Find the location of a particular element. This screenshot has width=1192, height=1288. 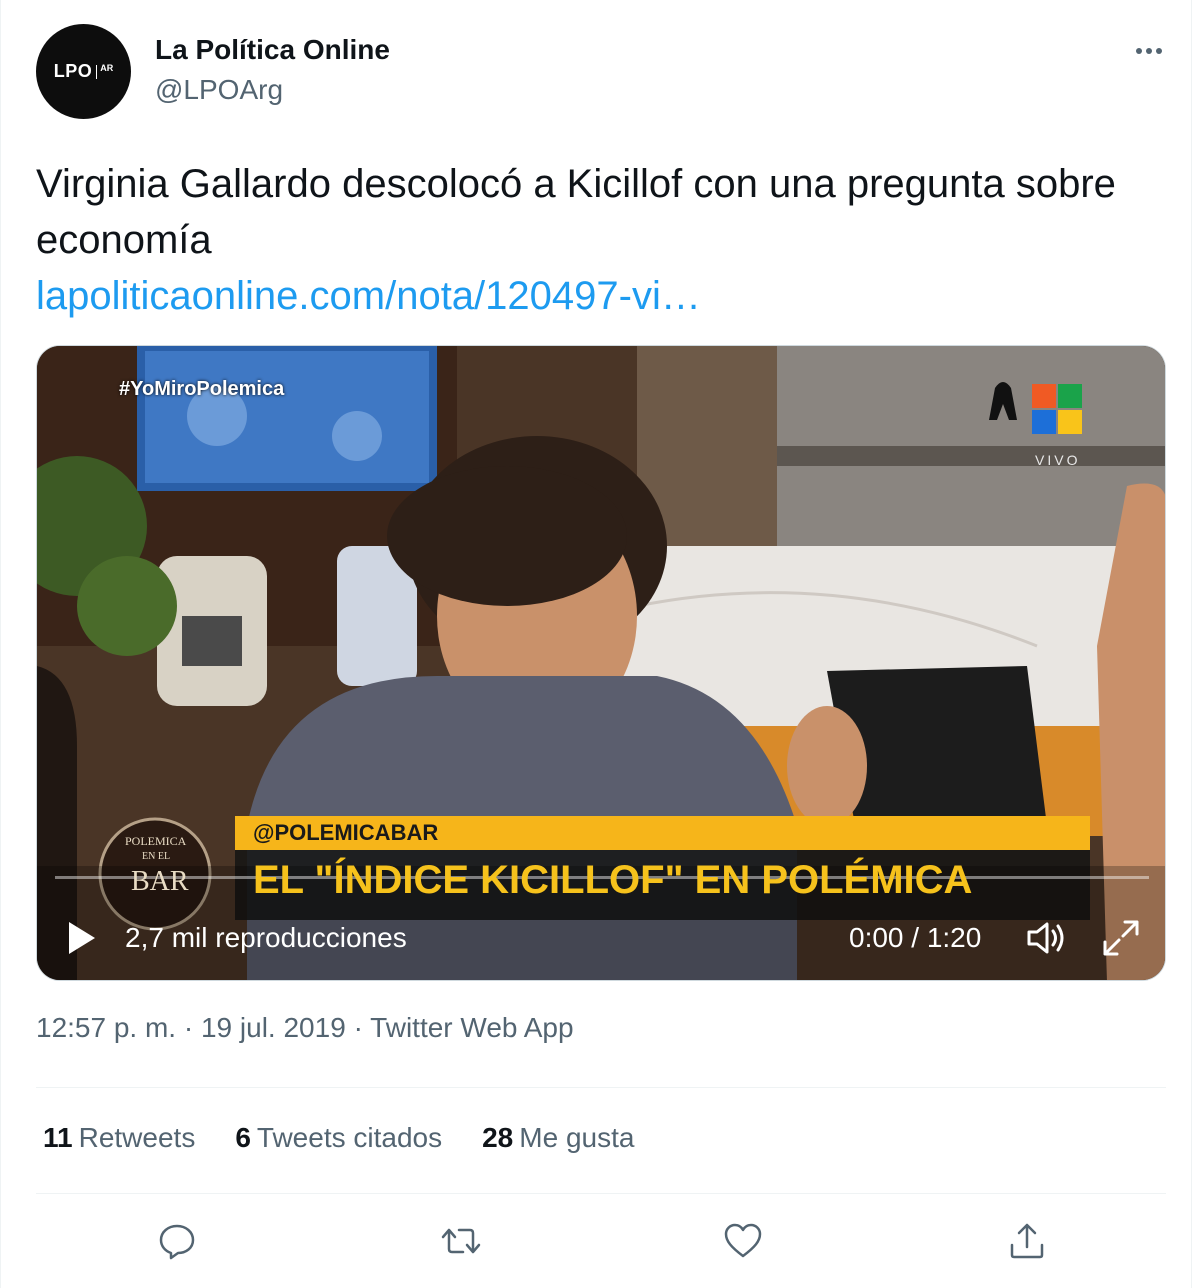

retweets-count: 11 is located at coordinates (58, 1137).